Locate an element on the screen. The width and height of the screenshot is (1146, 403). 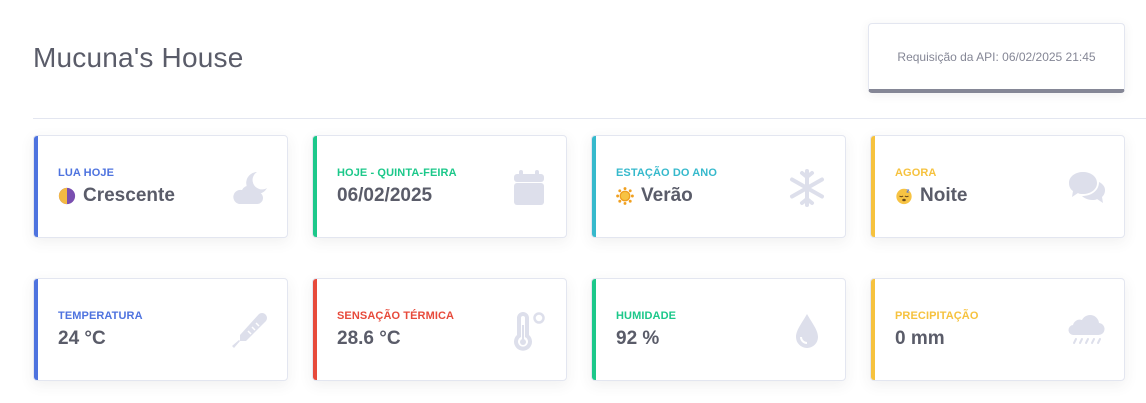
card-moon: LUA HOJE Crescente is located at coordinates (160, 186).